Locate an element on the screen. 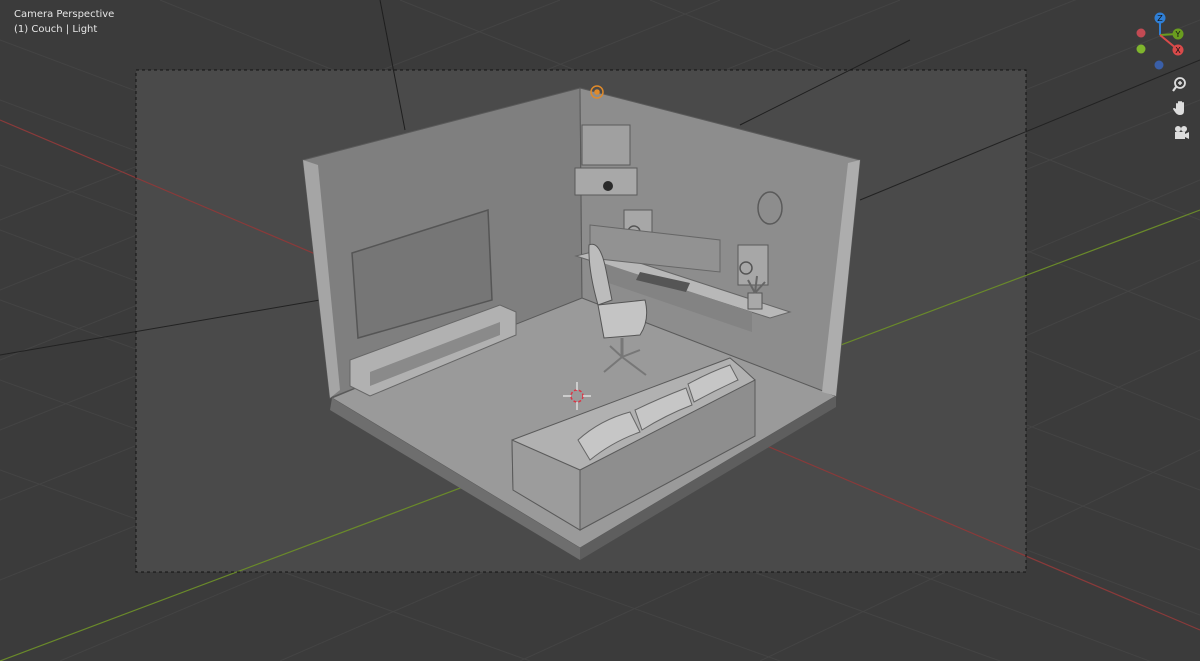 The width and height of the screenshot is (1200, 661). gizmo-z-label: Z is located at coordinates (1160, 18).